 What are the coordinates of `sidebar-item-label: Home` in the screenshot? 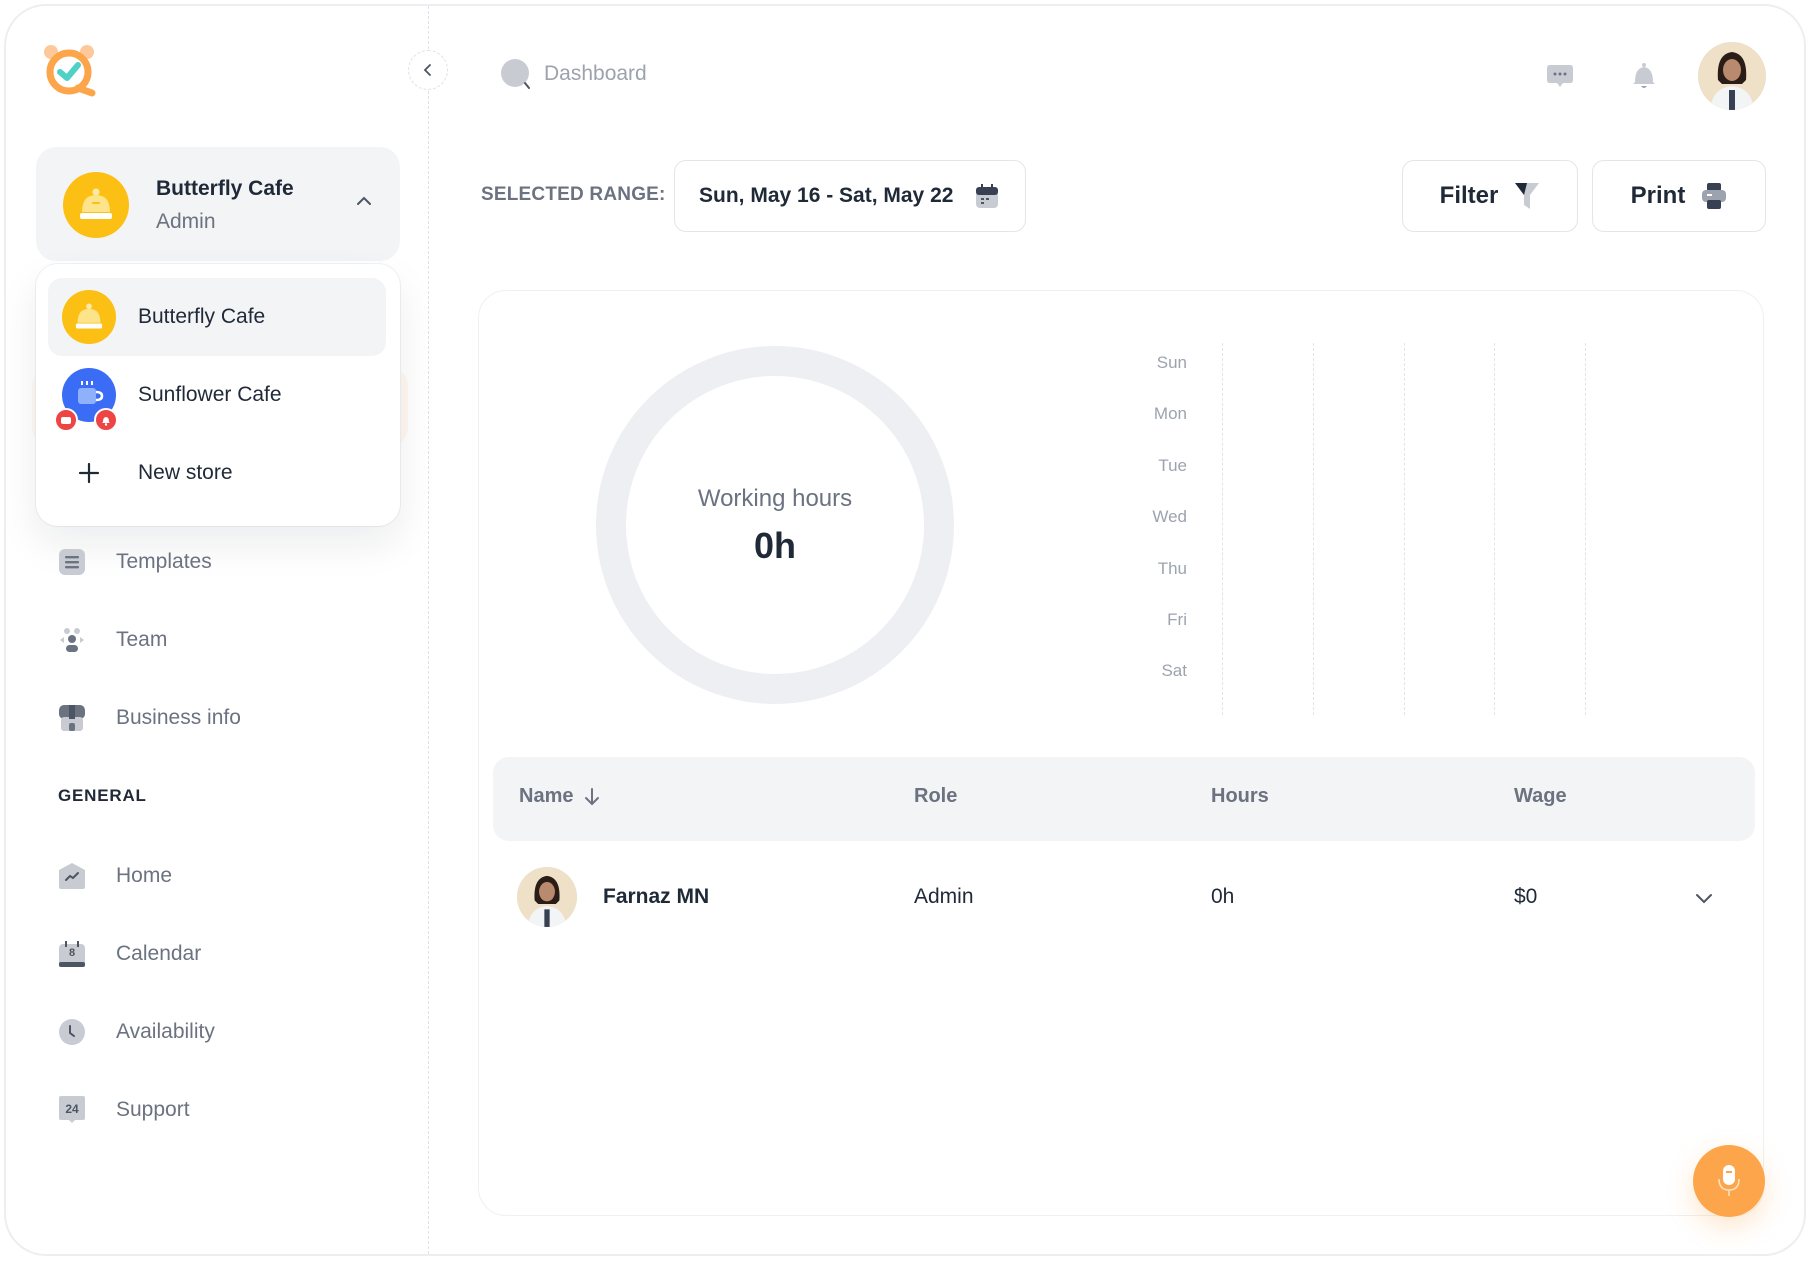 It's located at (144, 875).